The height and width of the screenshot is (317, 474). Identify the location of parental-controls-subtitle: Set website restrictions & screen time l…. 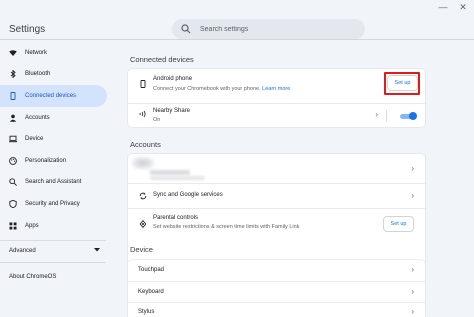
(226, 227).